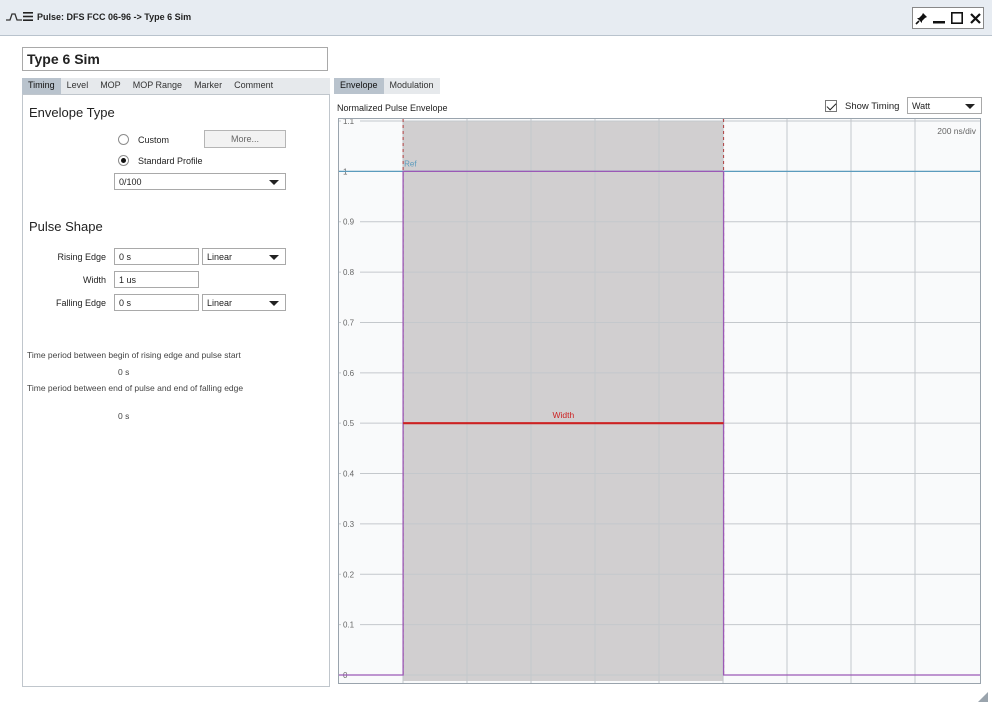 Image resolution: width=992 pixels, height=706 pixels. Describe the element at coordinates (157, 86) in the screenshot. I see `tab-mop-range: MOP Range` at that location.